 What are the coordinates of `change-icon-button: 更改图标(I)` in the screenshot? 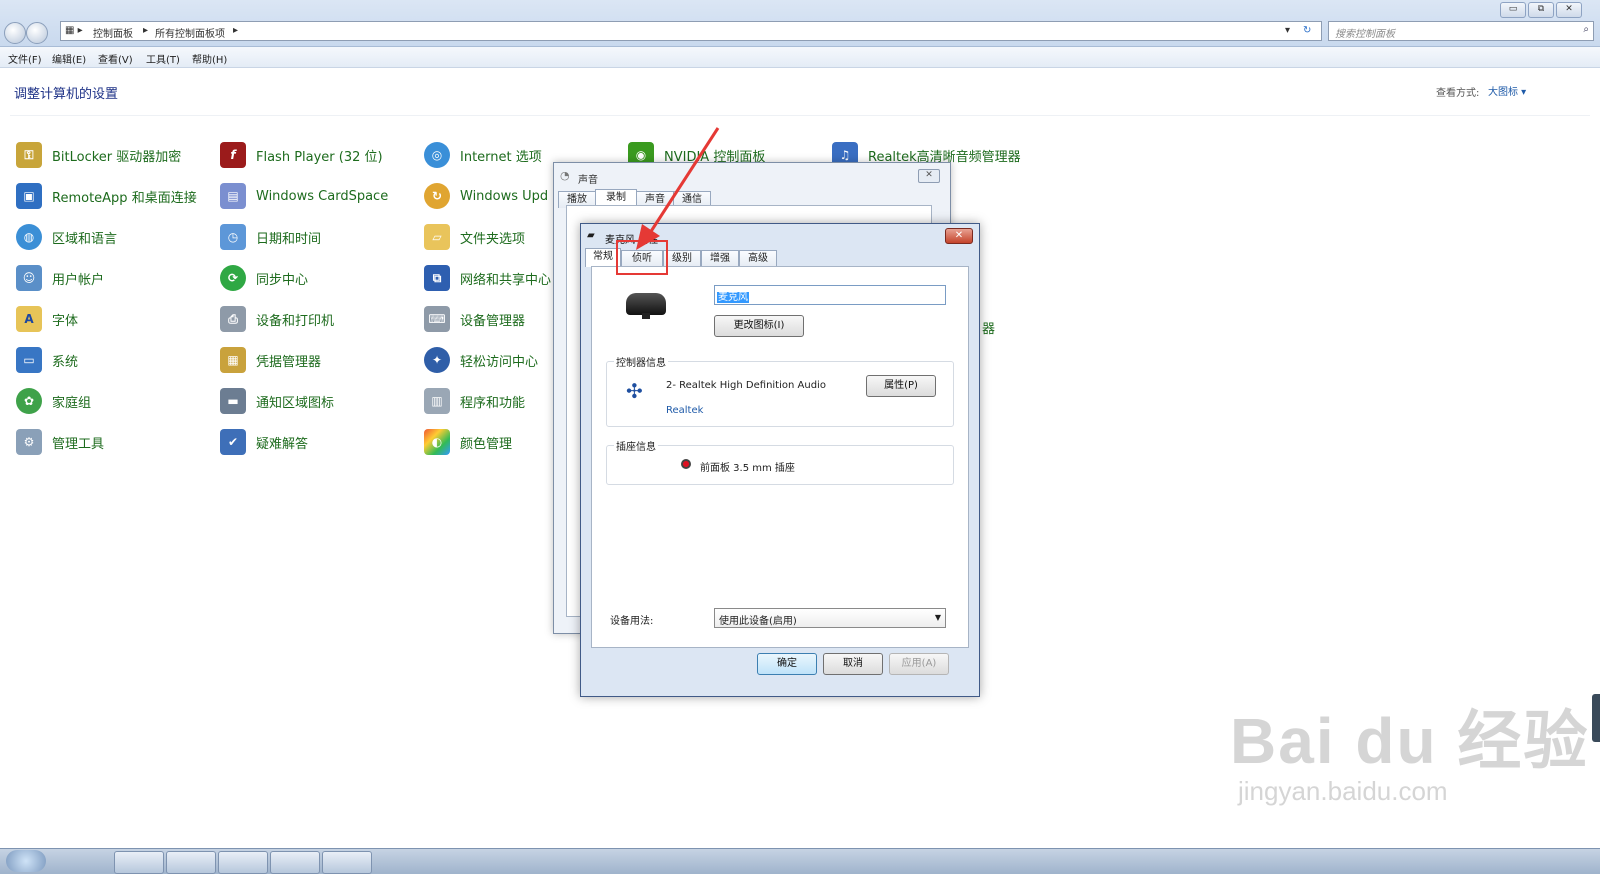 It's located at (759, 326).